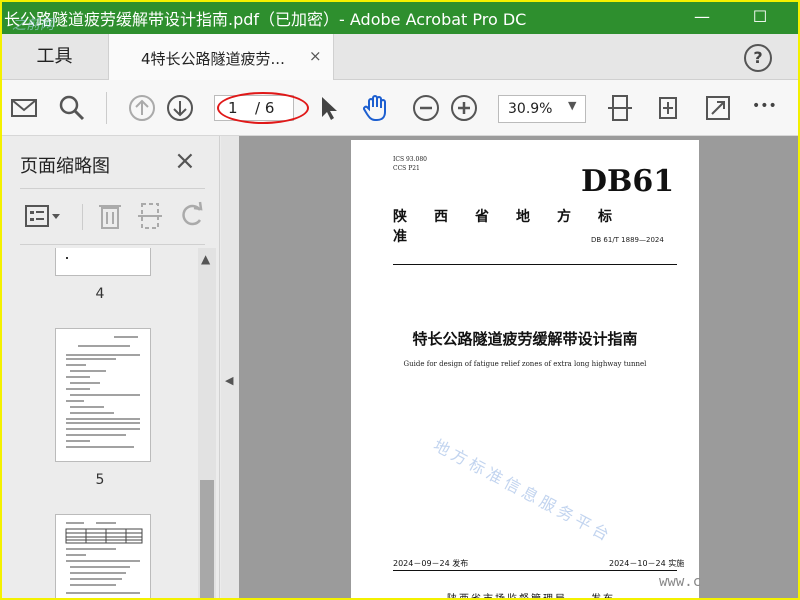 The image size is (800, 600). Describe the element at coordinates (82, 217) in the screenshot. I see `panel-tools-divider` at that location.